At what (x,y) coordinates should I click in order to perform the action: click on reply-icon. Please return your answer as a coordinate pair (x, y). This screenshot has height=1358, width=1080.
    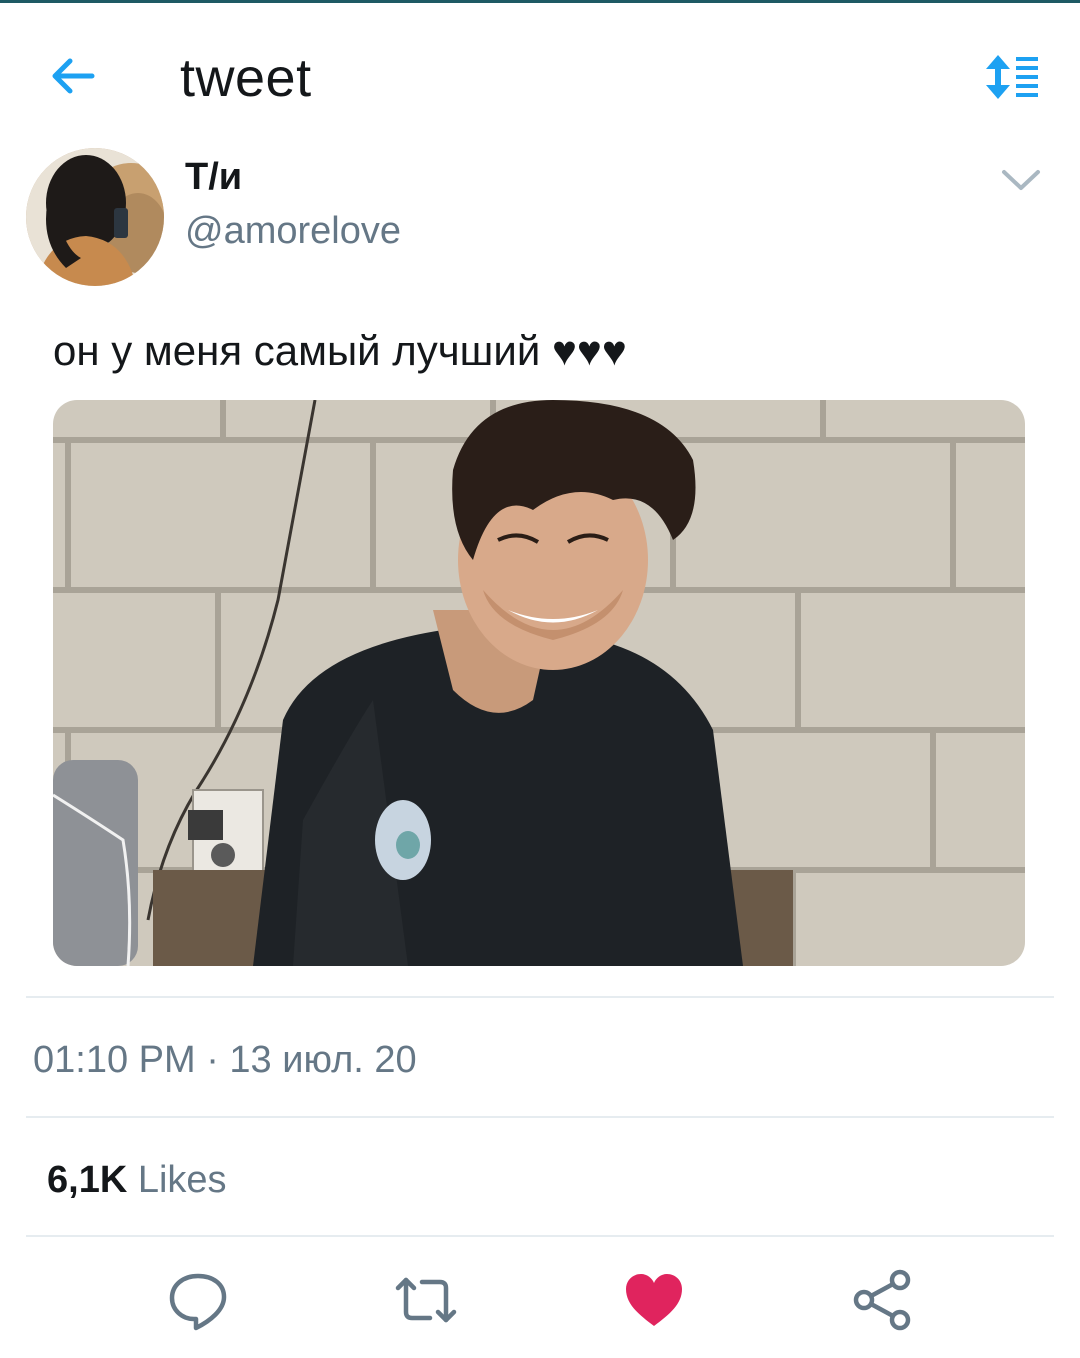
    Looking at the image, I should click on (198, 1302).